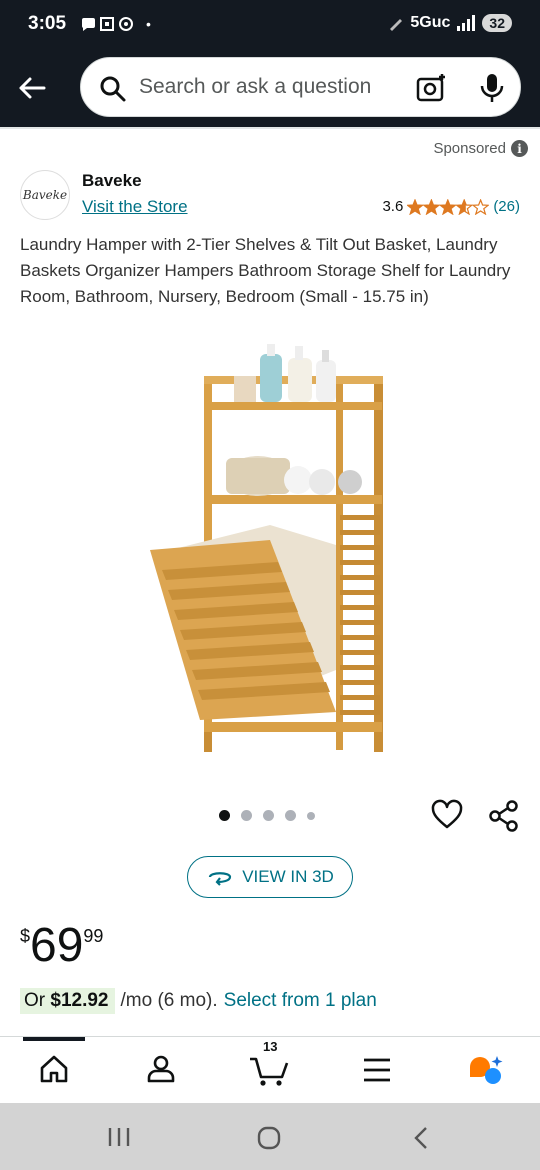  What do you see at coordinates (54, 1039) in the screenshot?
I see `active-tab-indicator` at bounding box center [54, 1039].